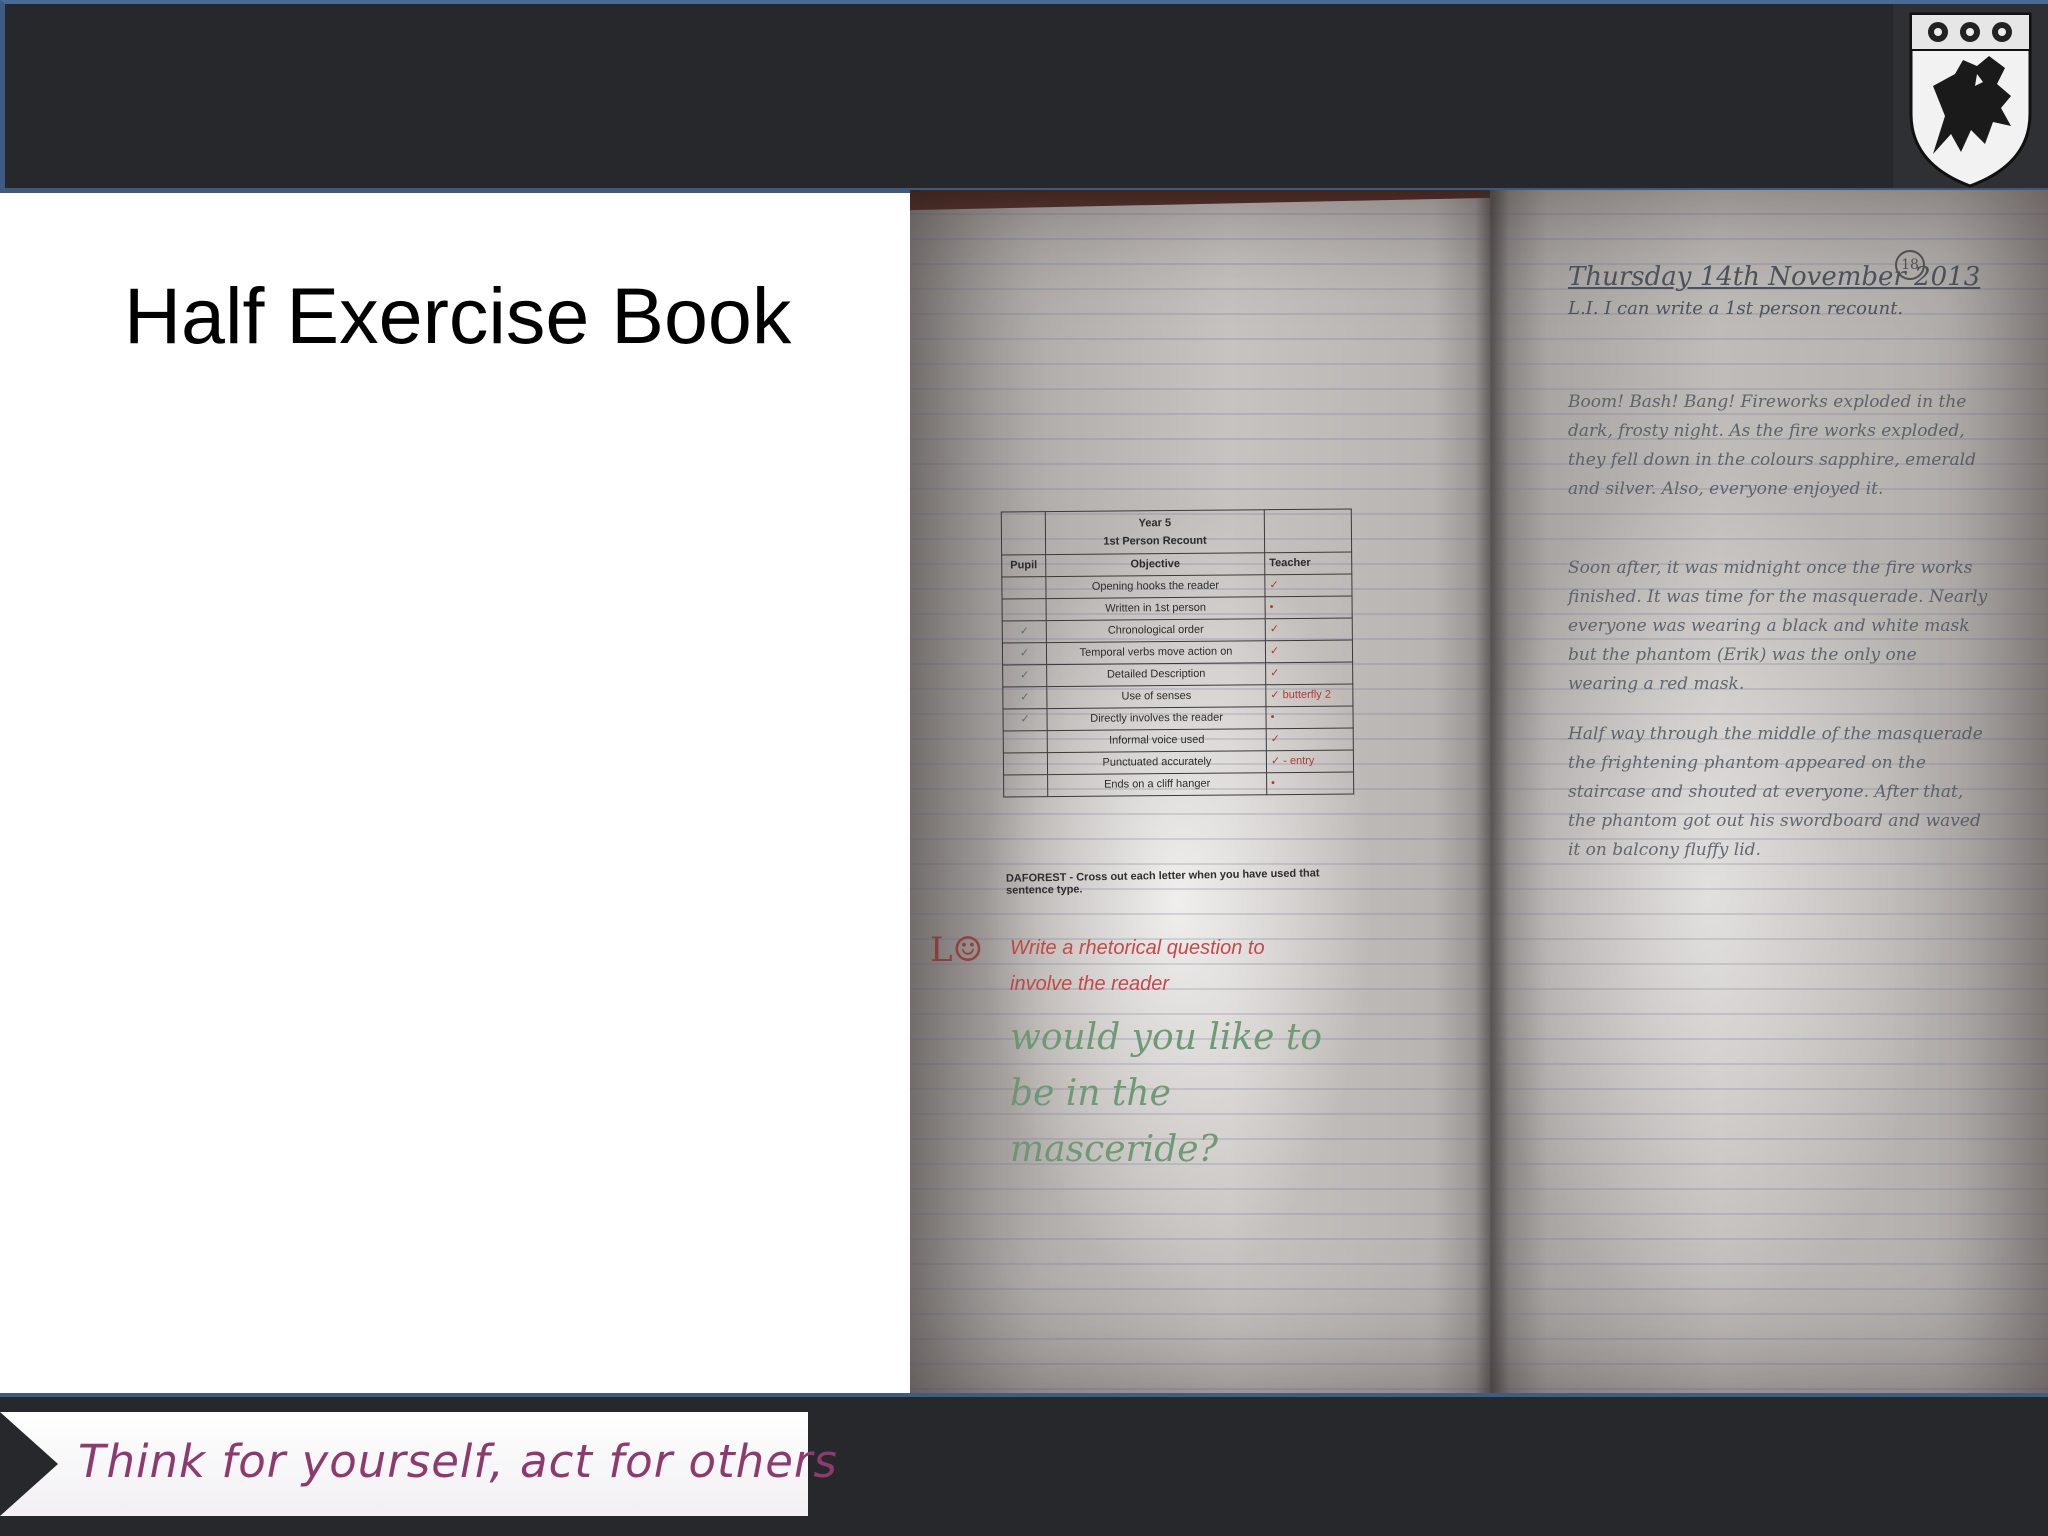  I want to click on objective-text: Chronological order, so click(1156, 630).